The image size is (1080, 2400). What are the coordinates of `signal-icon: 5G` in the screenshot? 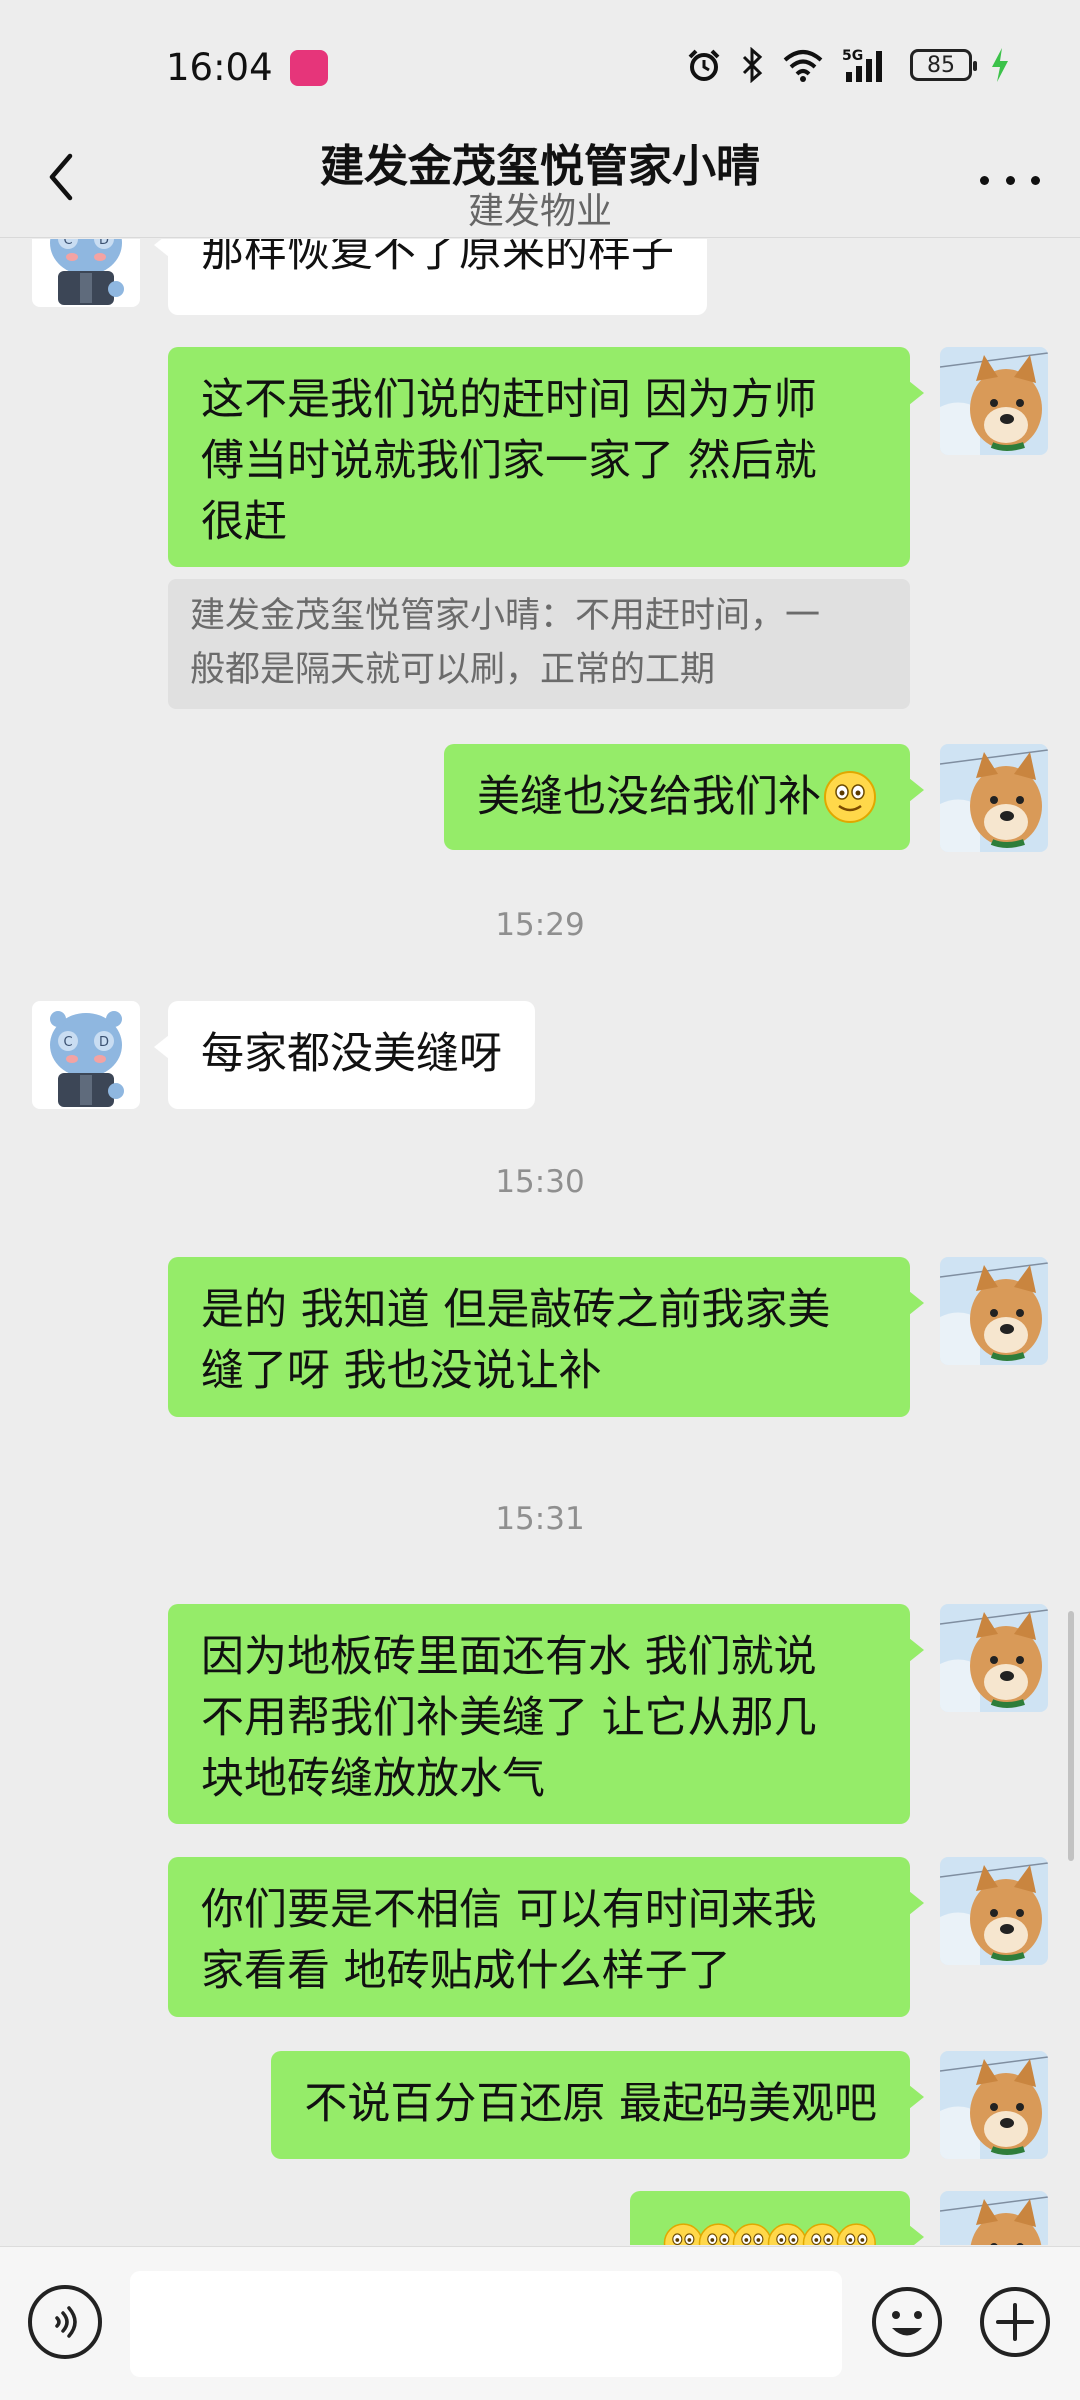 It's located at (862, 65).